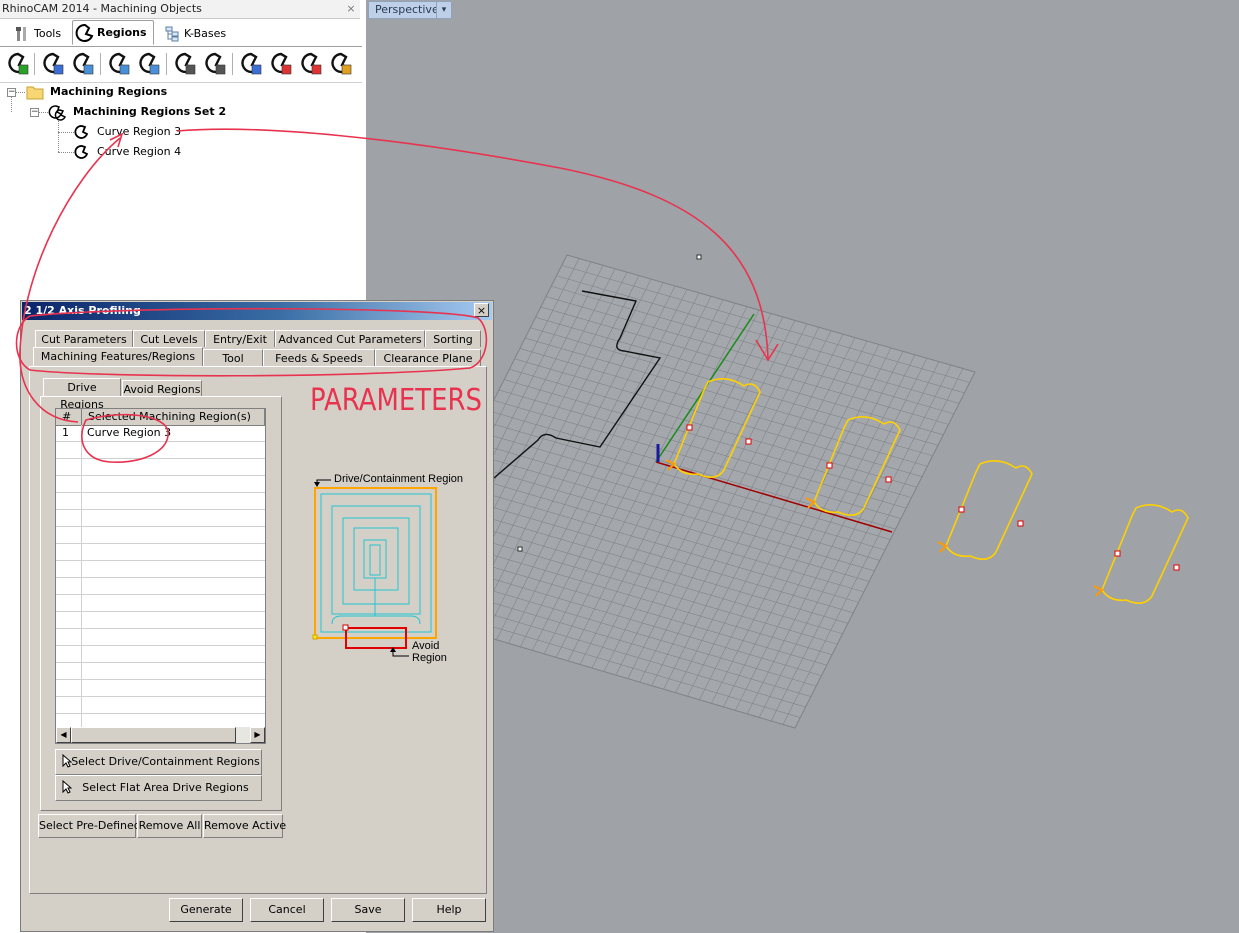 This screenshot has height=933, width=1239. What do you see at coordinates (429, 658) in the screenshot?
I see `avoid-label-line2: Region` at bounding box center [429, 658].